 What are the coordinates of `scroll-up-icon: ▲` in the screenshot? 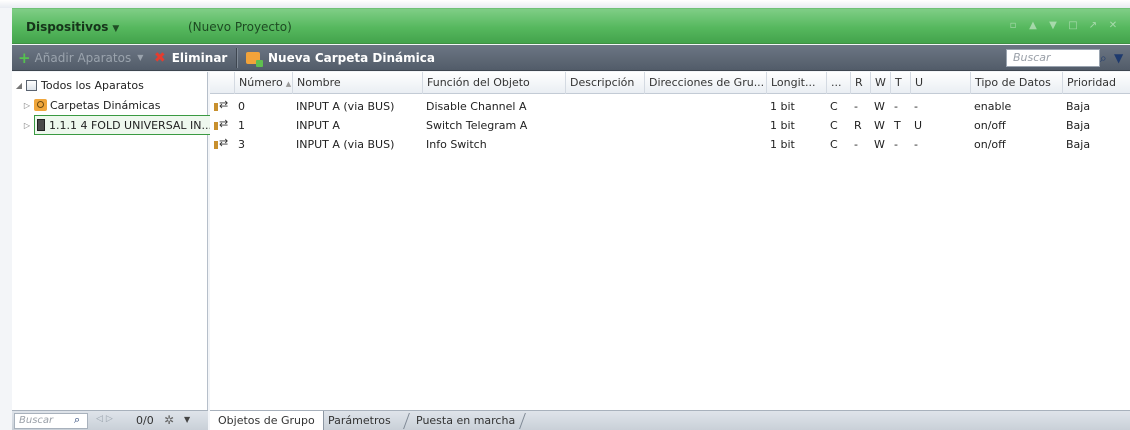 It's located at (1033, 26).